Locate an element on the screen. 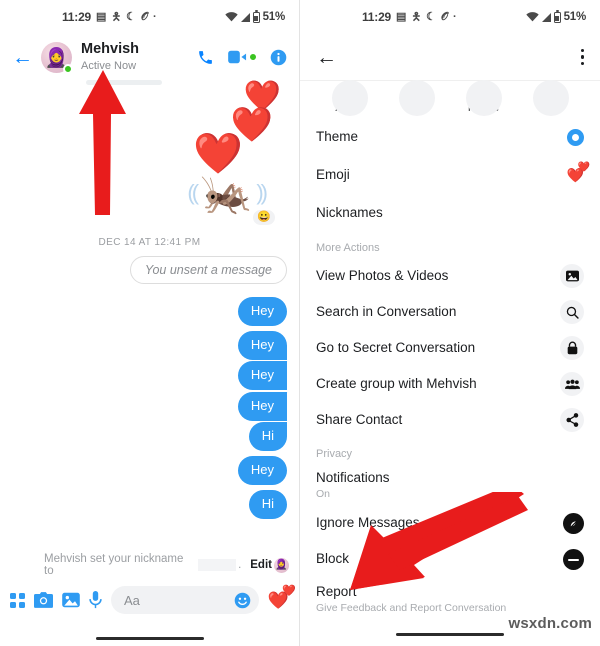  row-title: Report is located at coordinates (336, 591).